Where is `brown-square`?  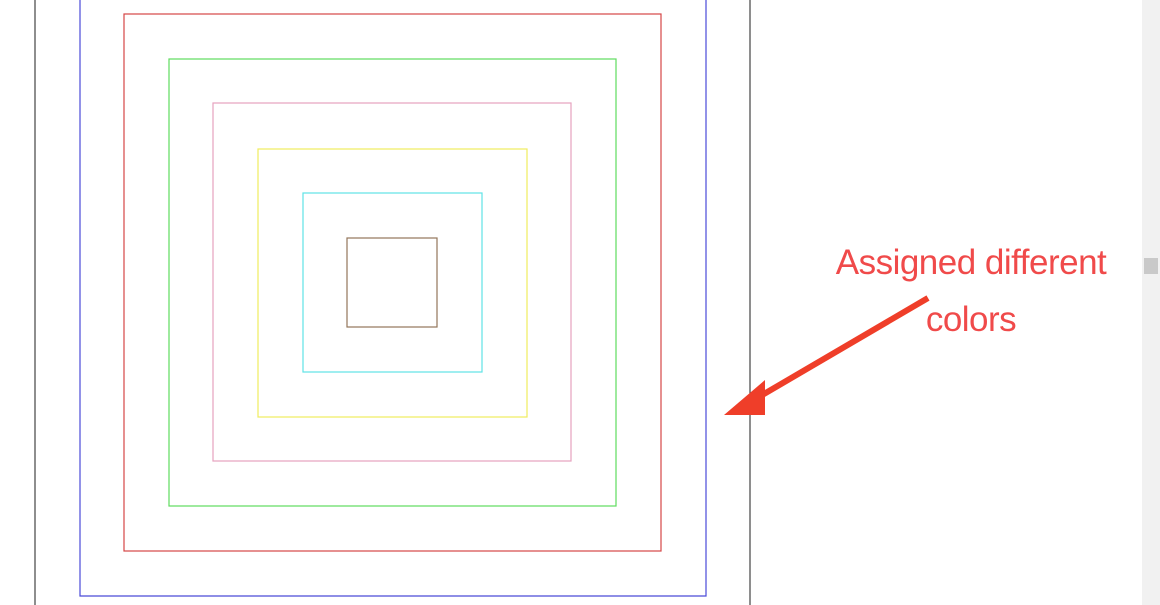
brown-square is located at coordinates (392, 282).